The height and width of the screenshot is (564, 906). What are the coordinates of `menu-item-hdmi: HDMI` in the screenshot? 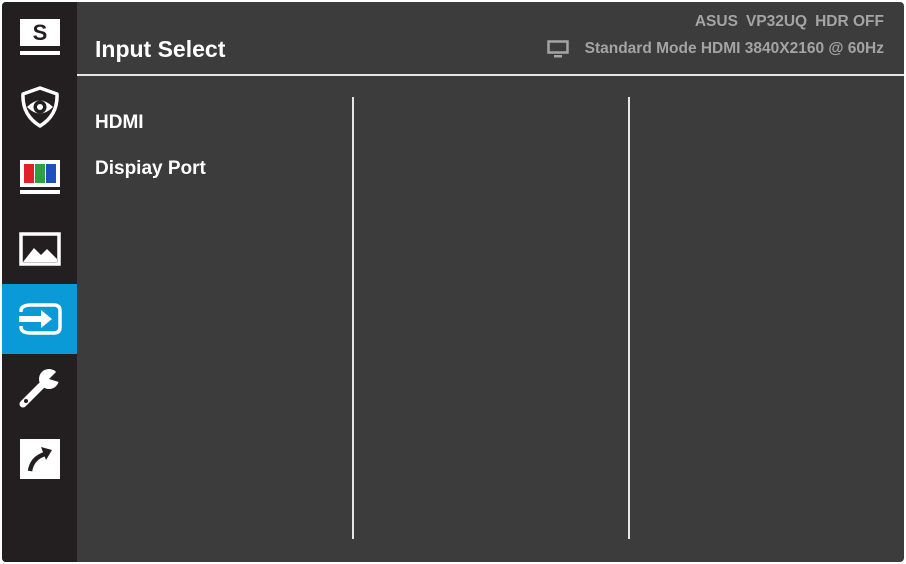 It's located at (119, 122).